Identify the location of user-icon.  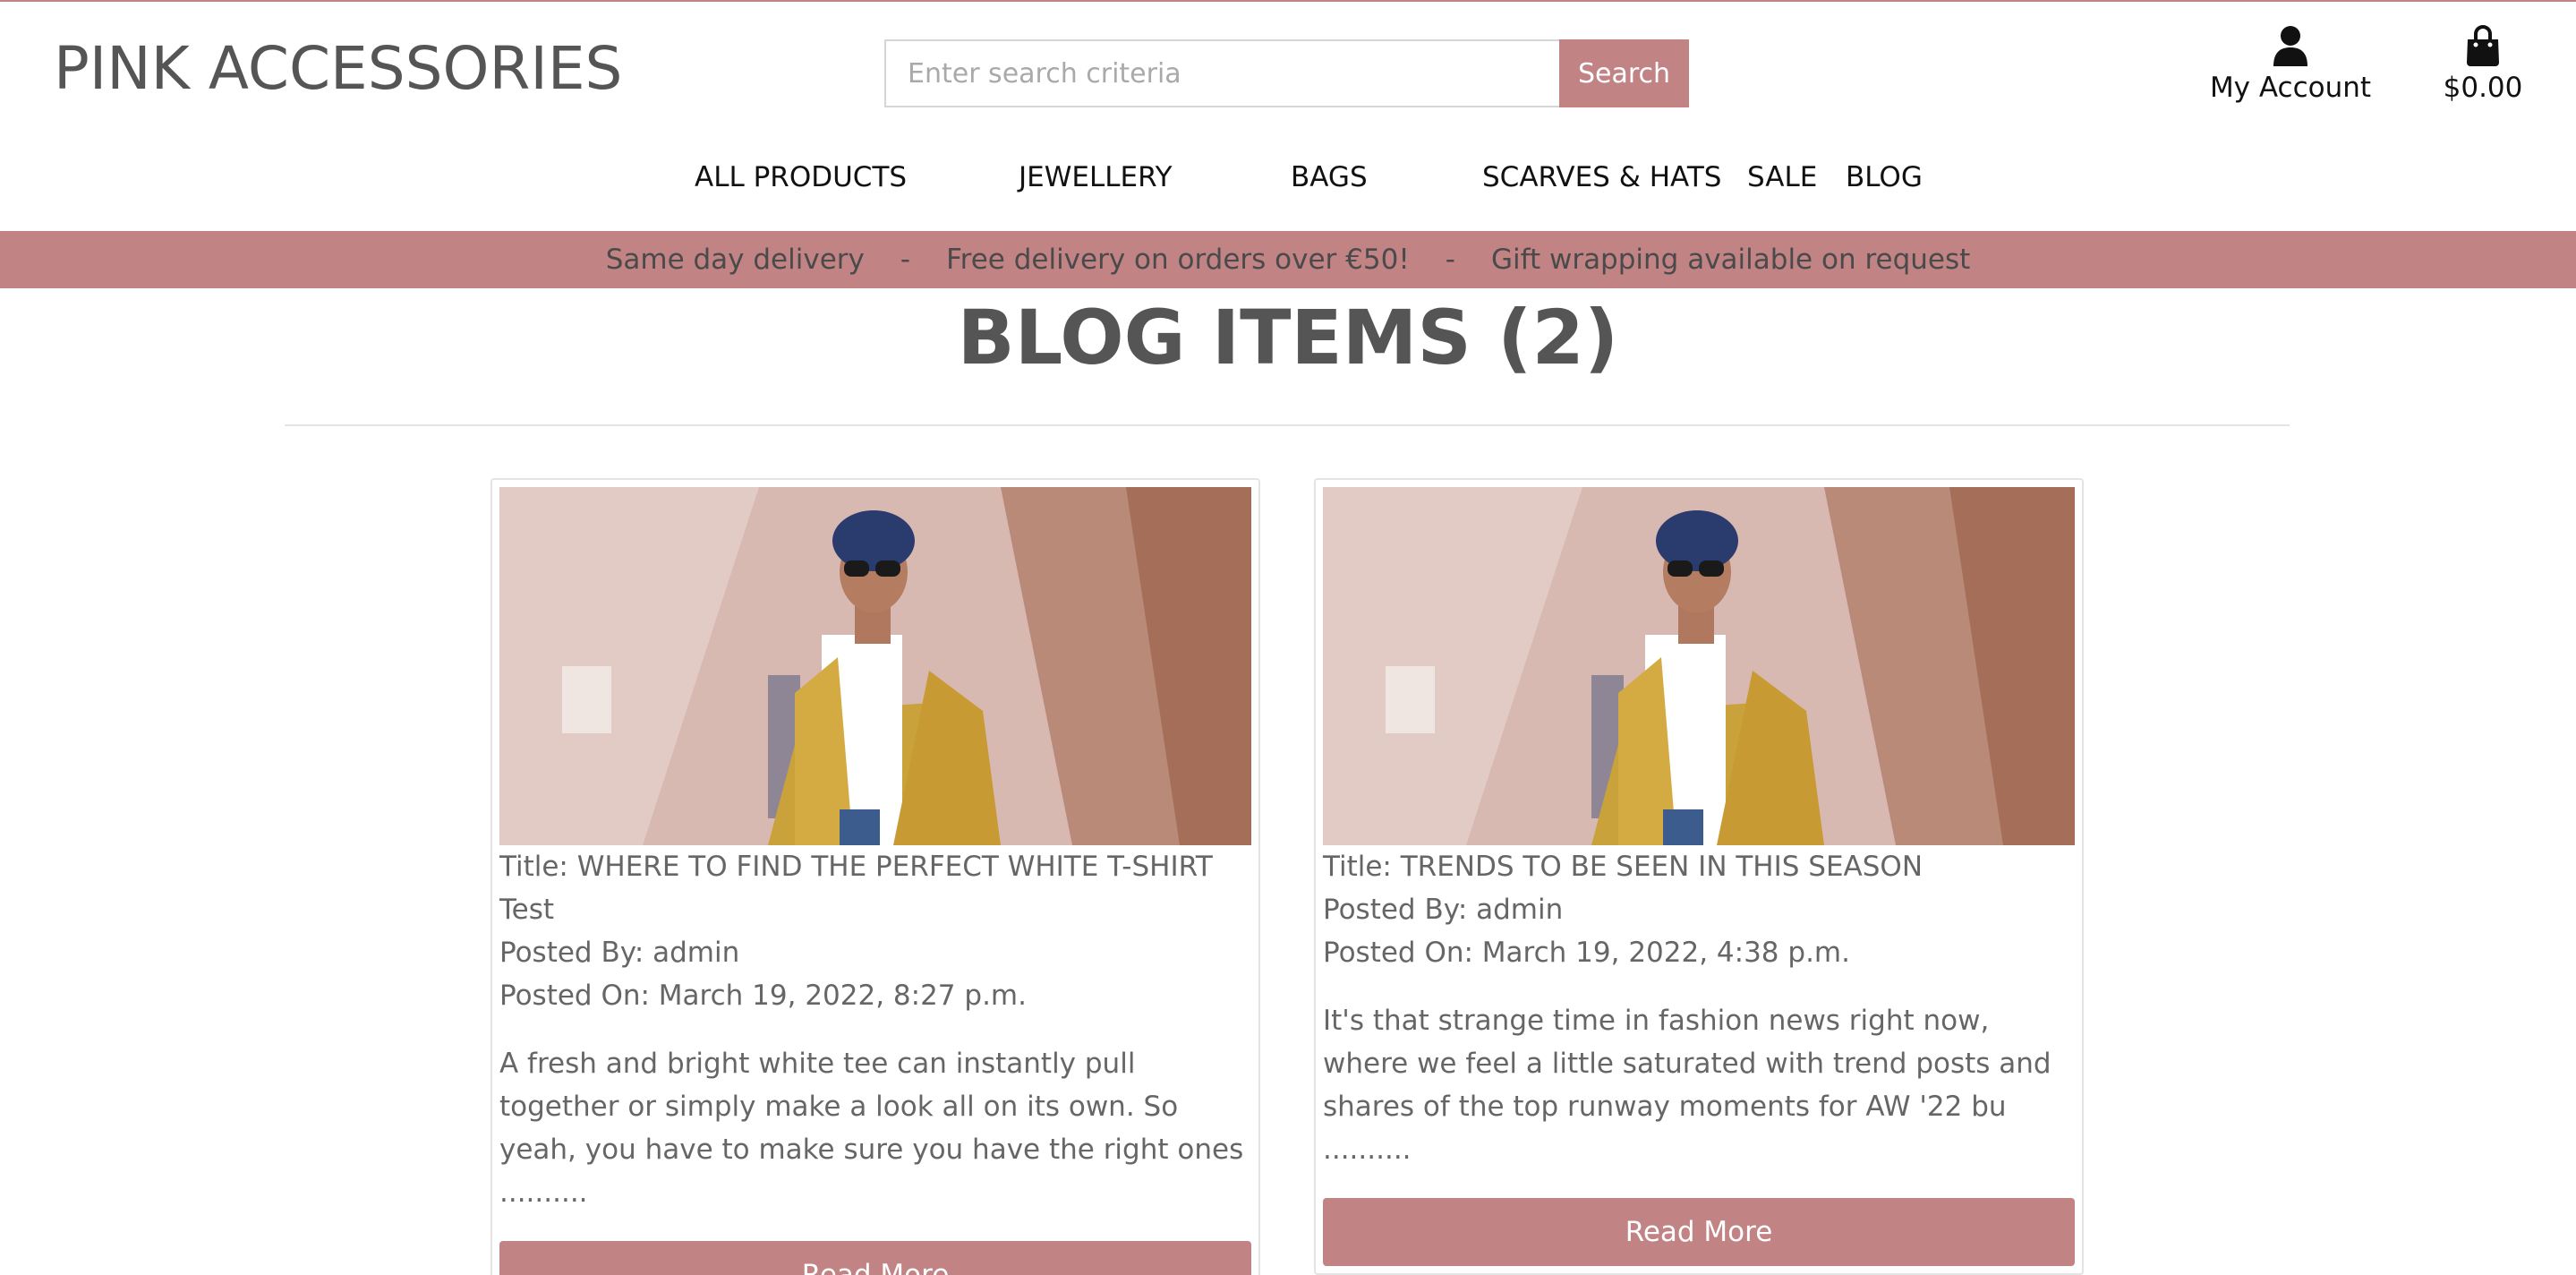
(2290, 45).